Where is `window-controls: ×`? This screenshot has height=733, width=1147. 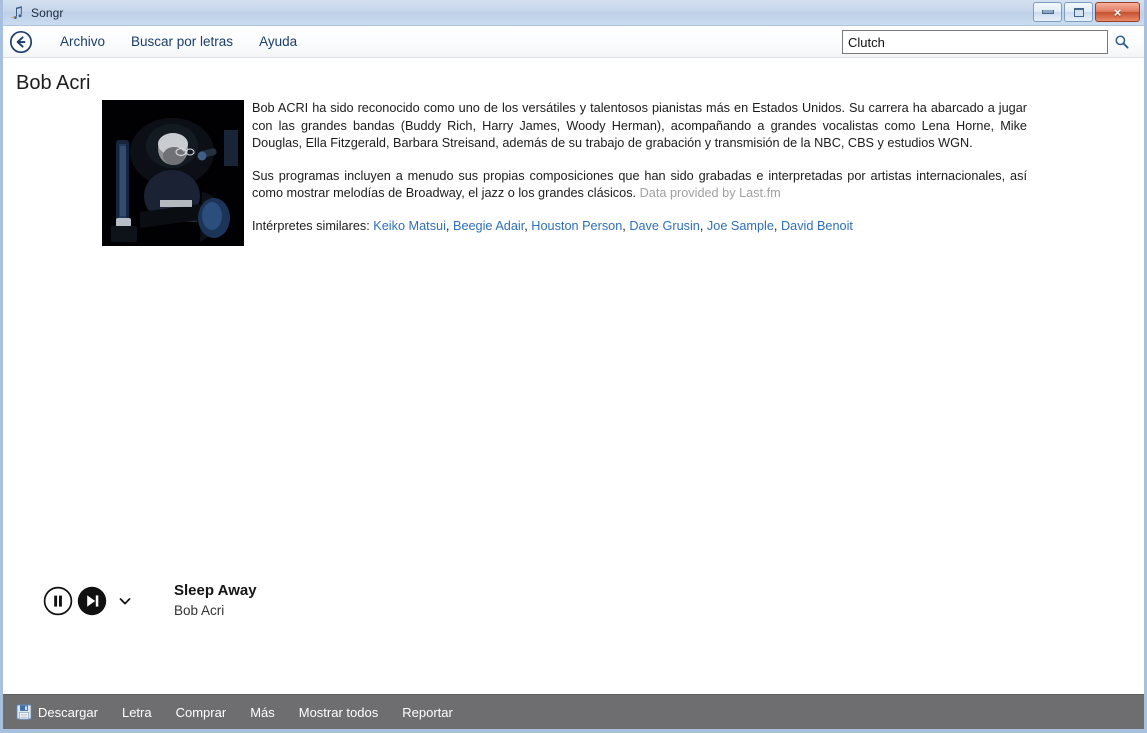
window-controls: × is located at coordinates (1086, 12).